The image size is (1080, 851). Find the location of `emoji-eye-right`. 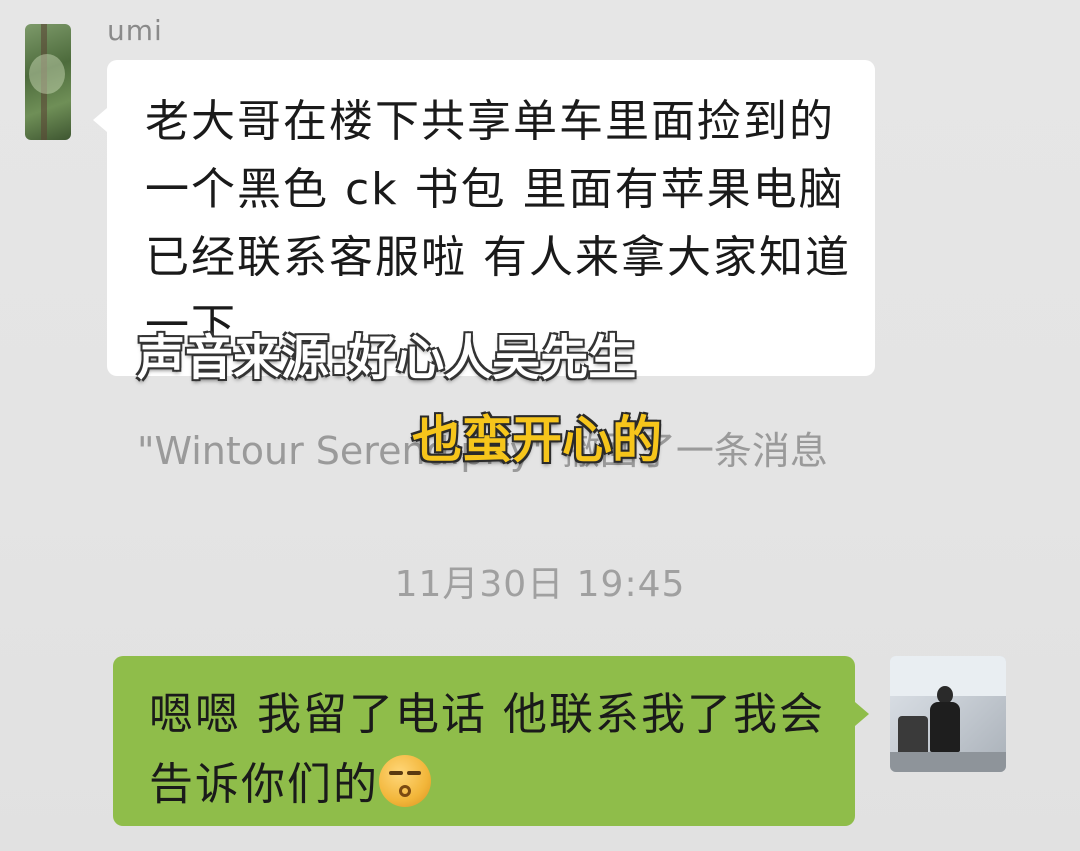

emoji-eye-right is located at coordinates (414, 773).